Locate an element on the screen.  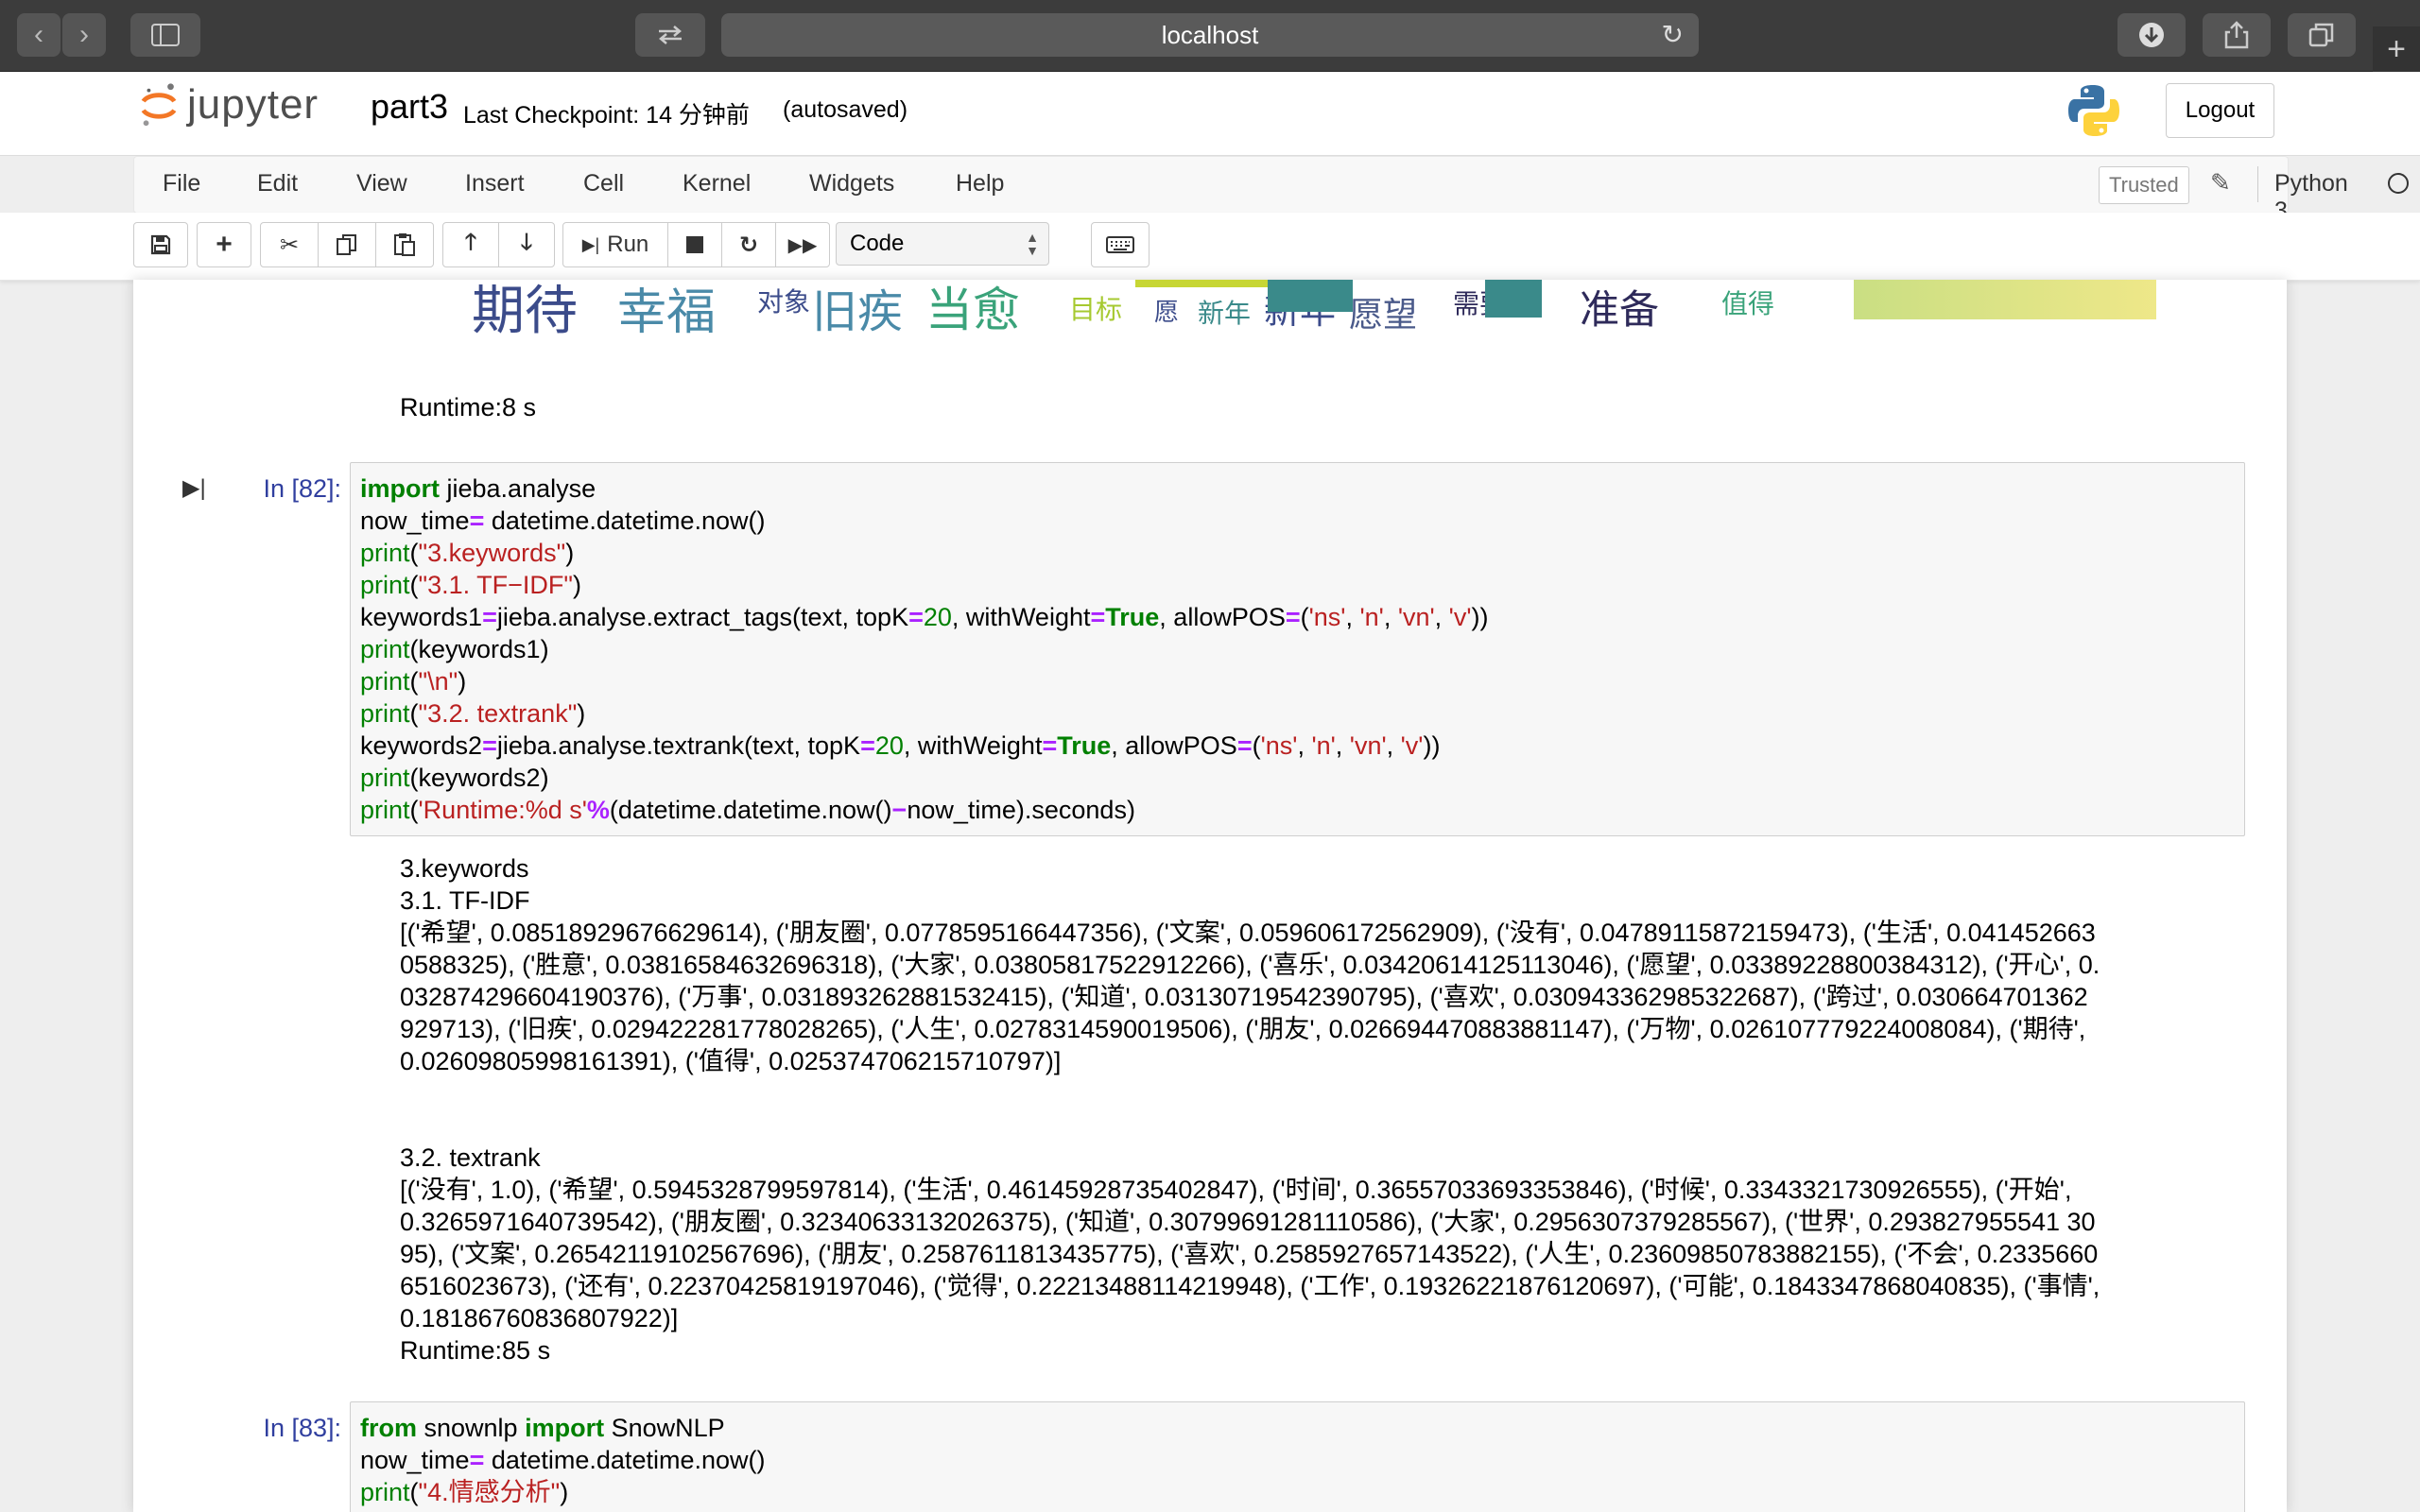
copy-button is located at coordinates (347, 244).